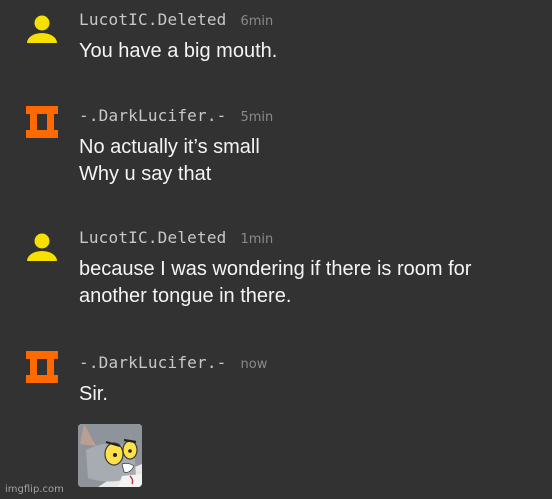 This screenshot has width=552, height=499. What do you see at coordinates (257, 21) in the screenshot?
I see `timestamp: 6min` at bounding box center [257, 21].